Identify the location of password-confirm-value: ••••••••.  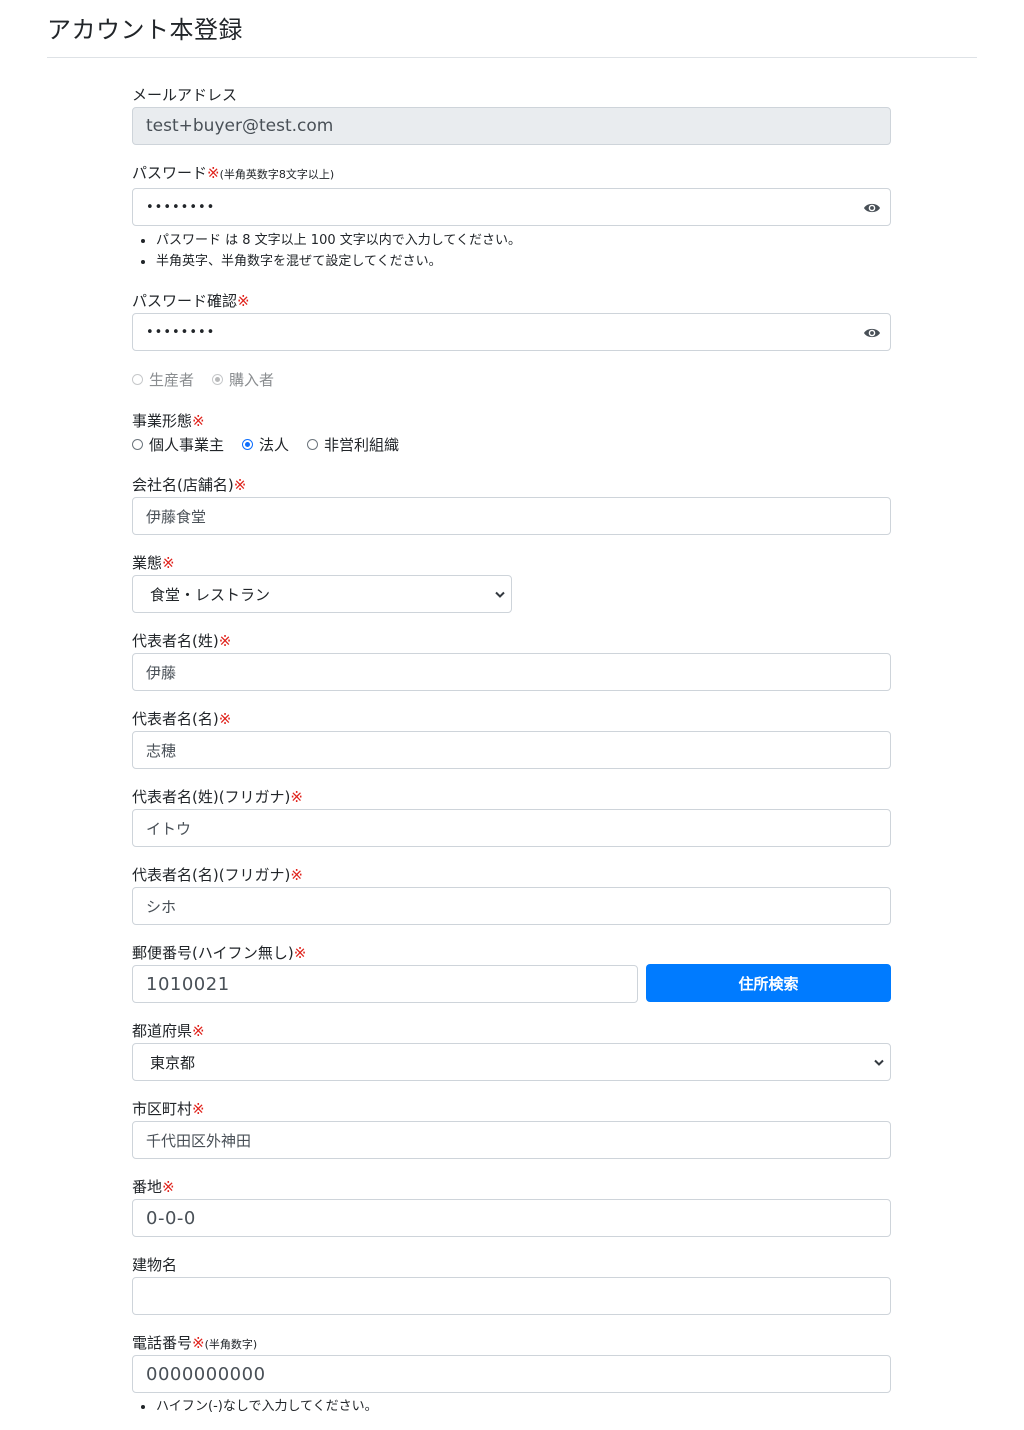
(181, 332).